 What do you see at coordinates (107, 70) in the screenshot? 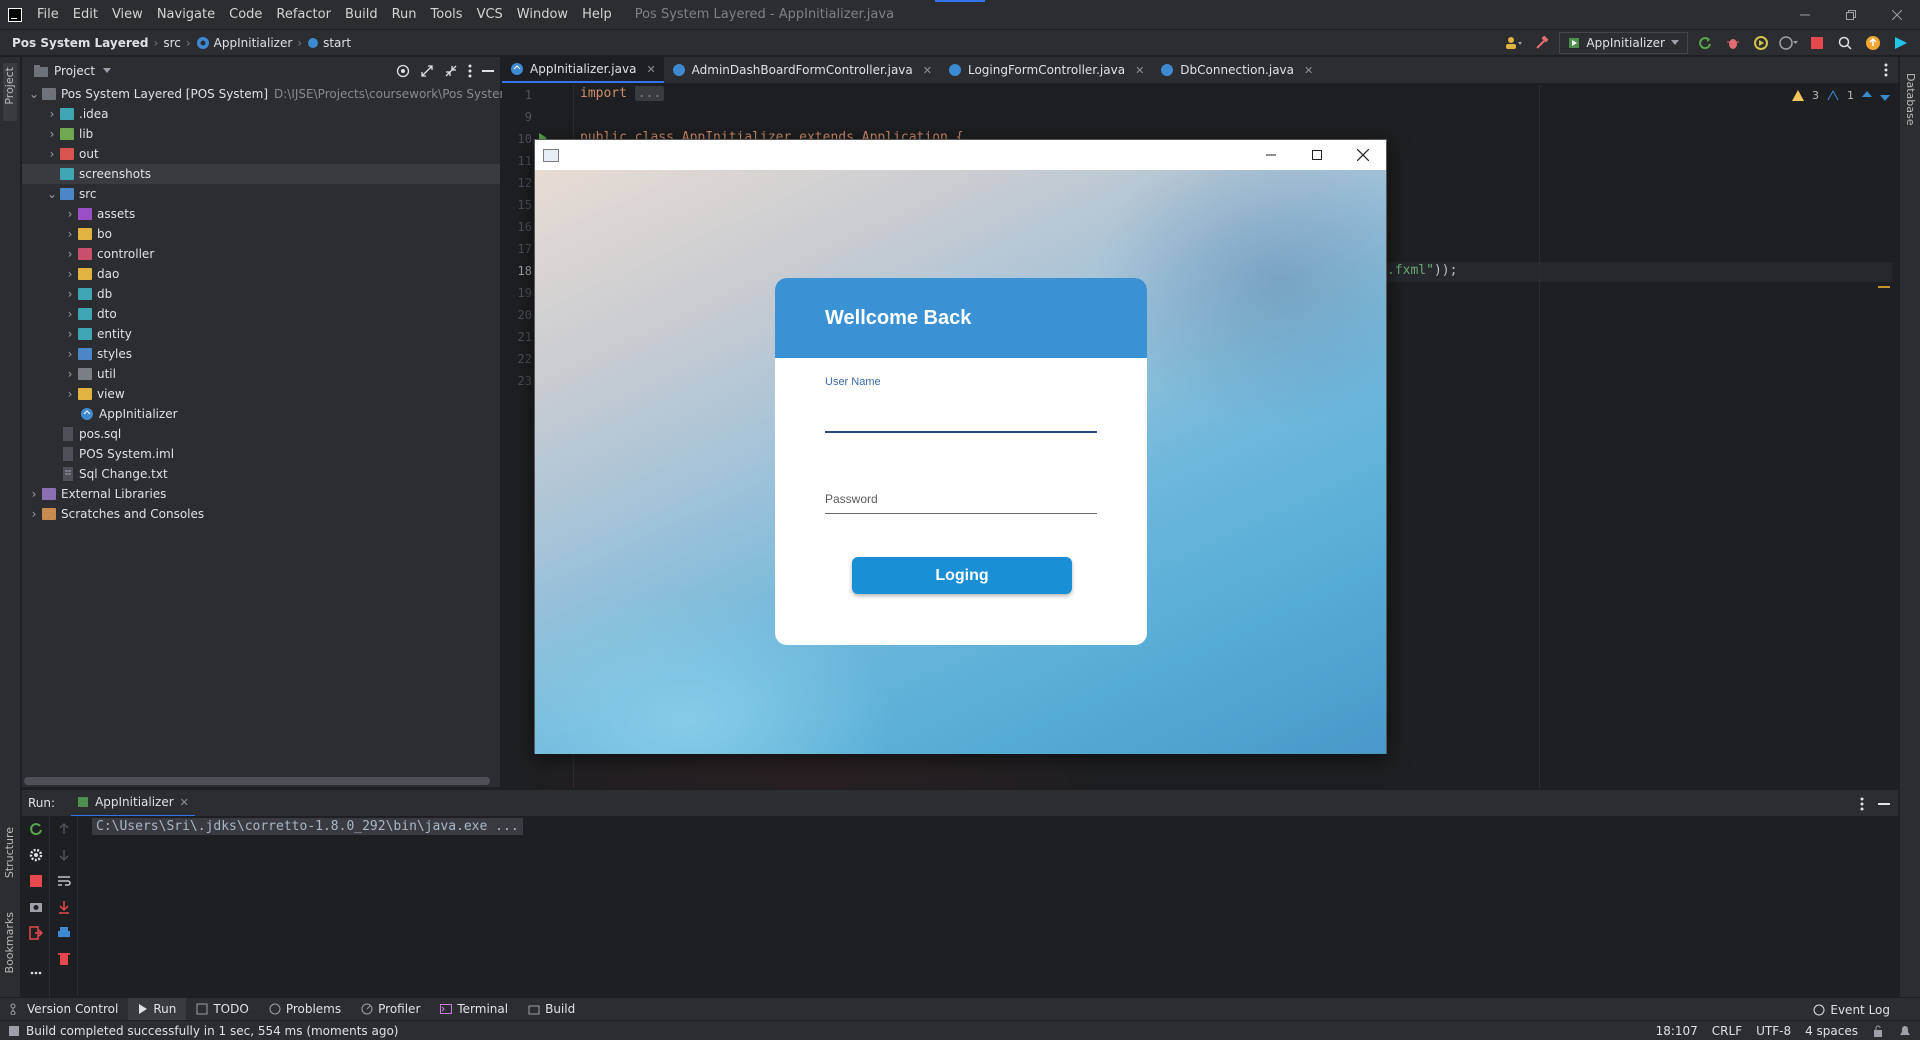
I see `chevron-down-icon` at bounding box center [107, 70].